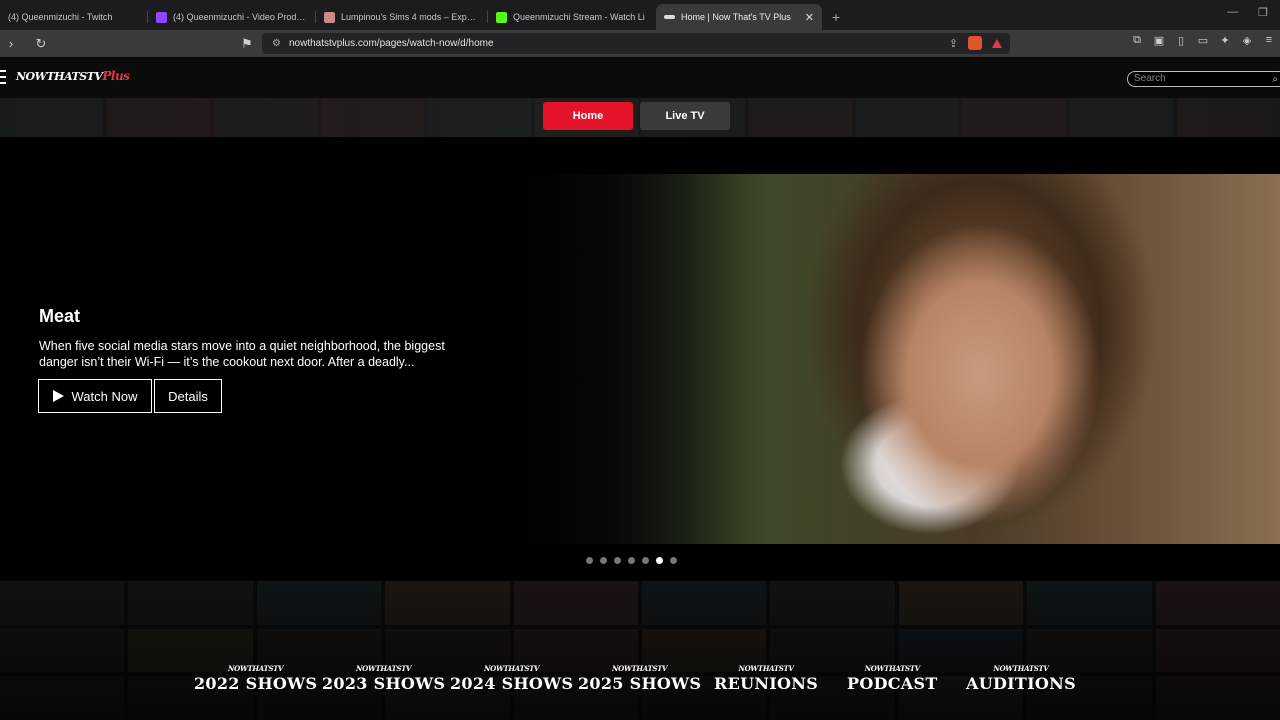  Describe the element at coordinates (953, 43) in the screenshot. I see `share-icon: ⇪` at that location.